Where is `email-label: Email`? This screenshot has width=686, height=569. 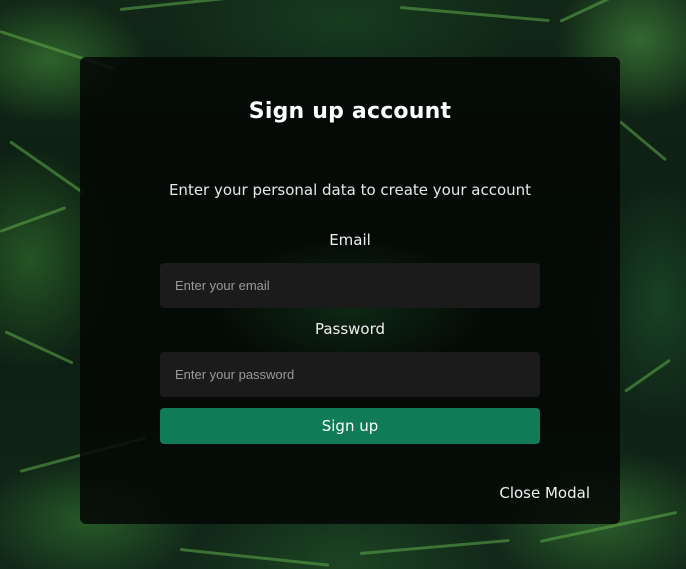 email-label: Email is located at coordinates (350, 240).